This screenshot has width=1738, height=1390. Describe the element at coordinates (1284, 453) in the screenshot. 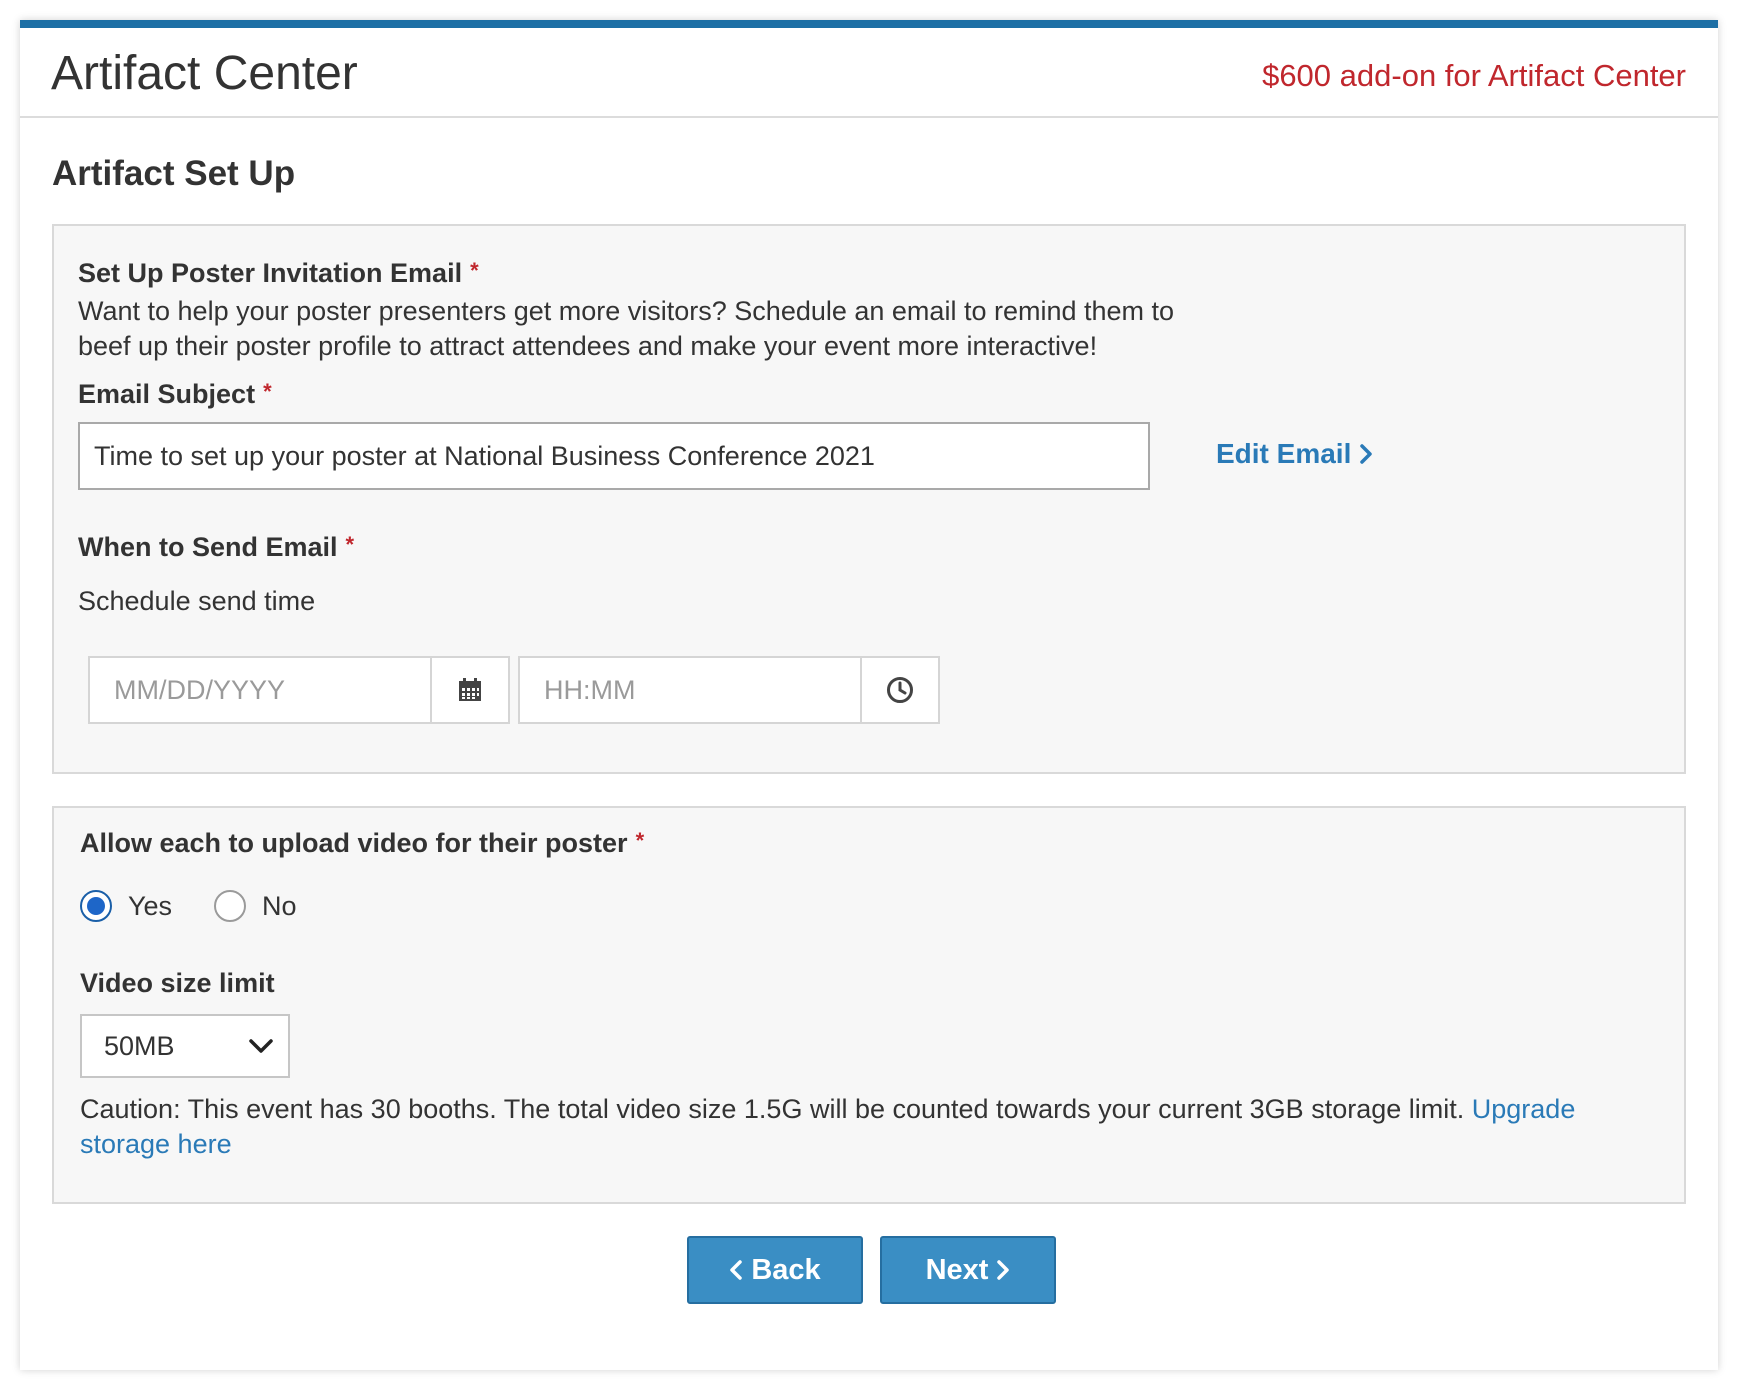

I see `edit-email-label: Edit Email` at that location.